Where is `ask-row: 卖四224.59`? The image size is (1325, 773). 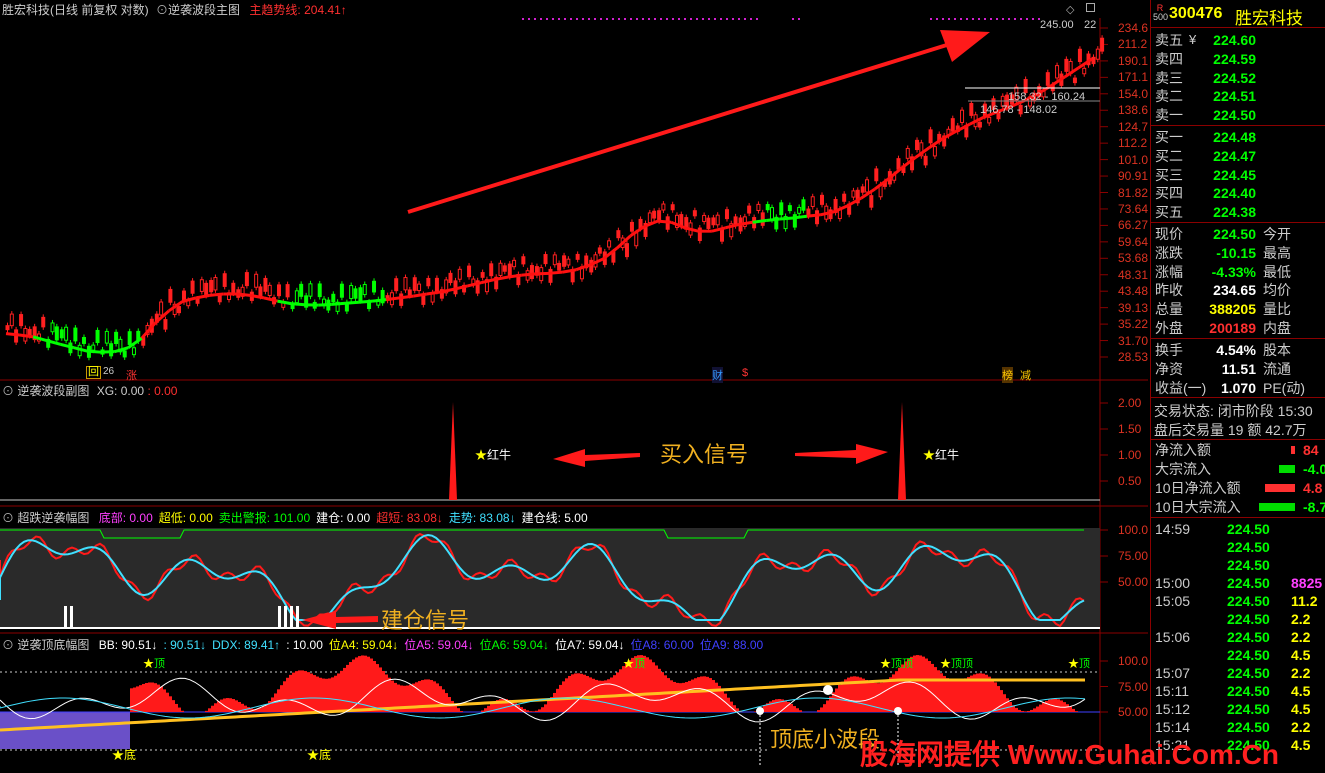 ask-row: 卖四224.59 is located at coordinates (1238, 59).